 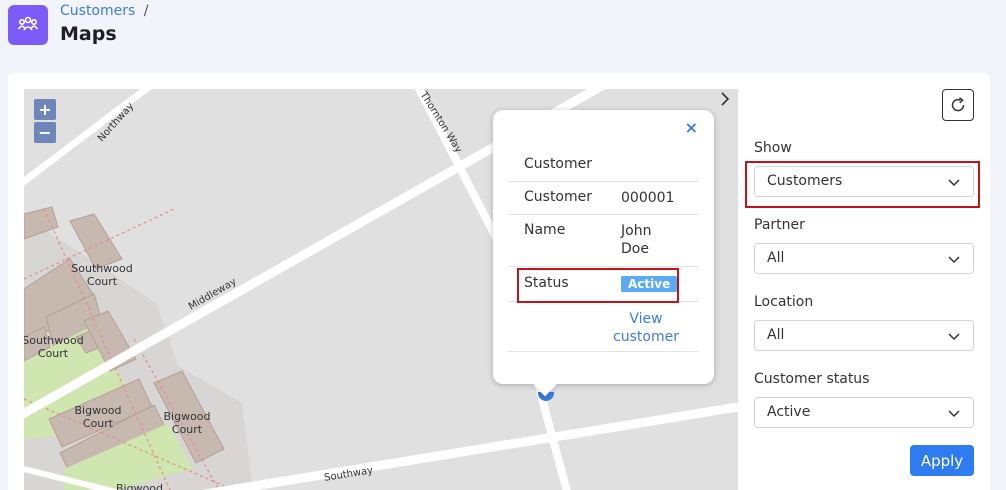 I want to click on view-customer-link-line-1: View, so click(x=646, y=319).